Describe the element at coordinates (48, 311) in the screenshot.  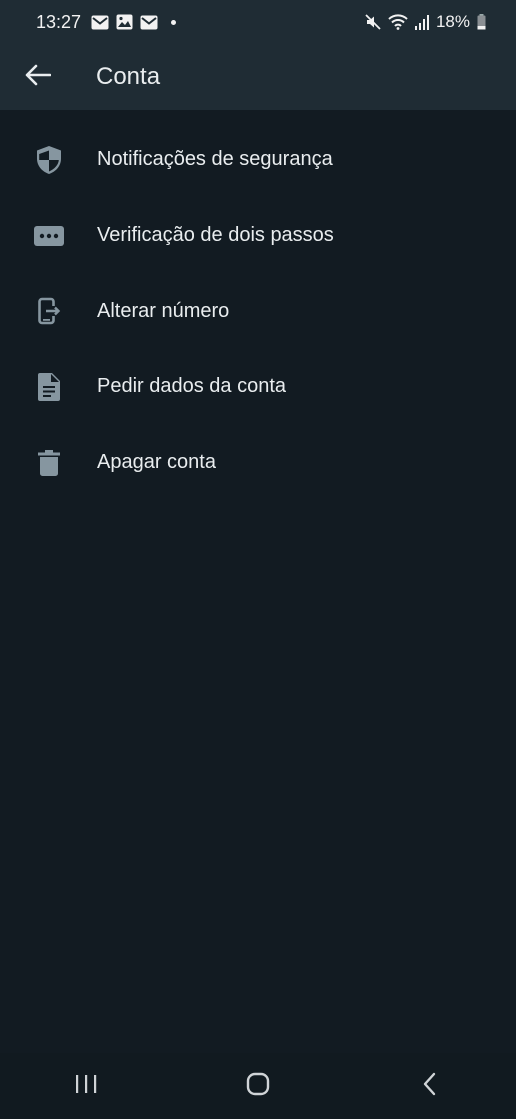
I see `change-number-icon` at that location.